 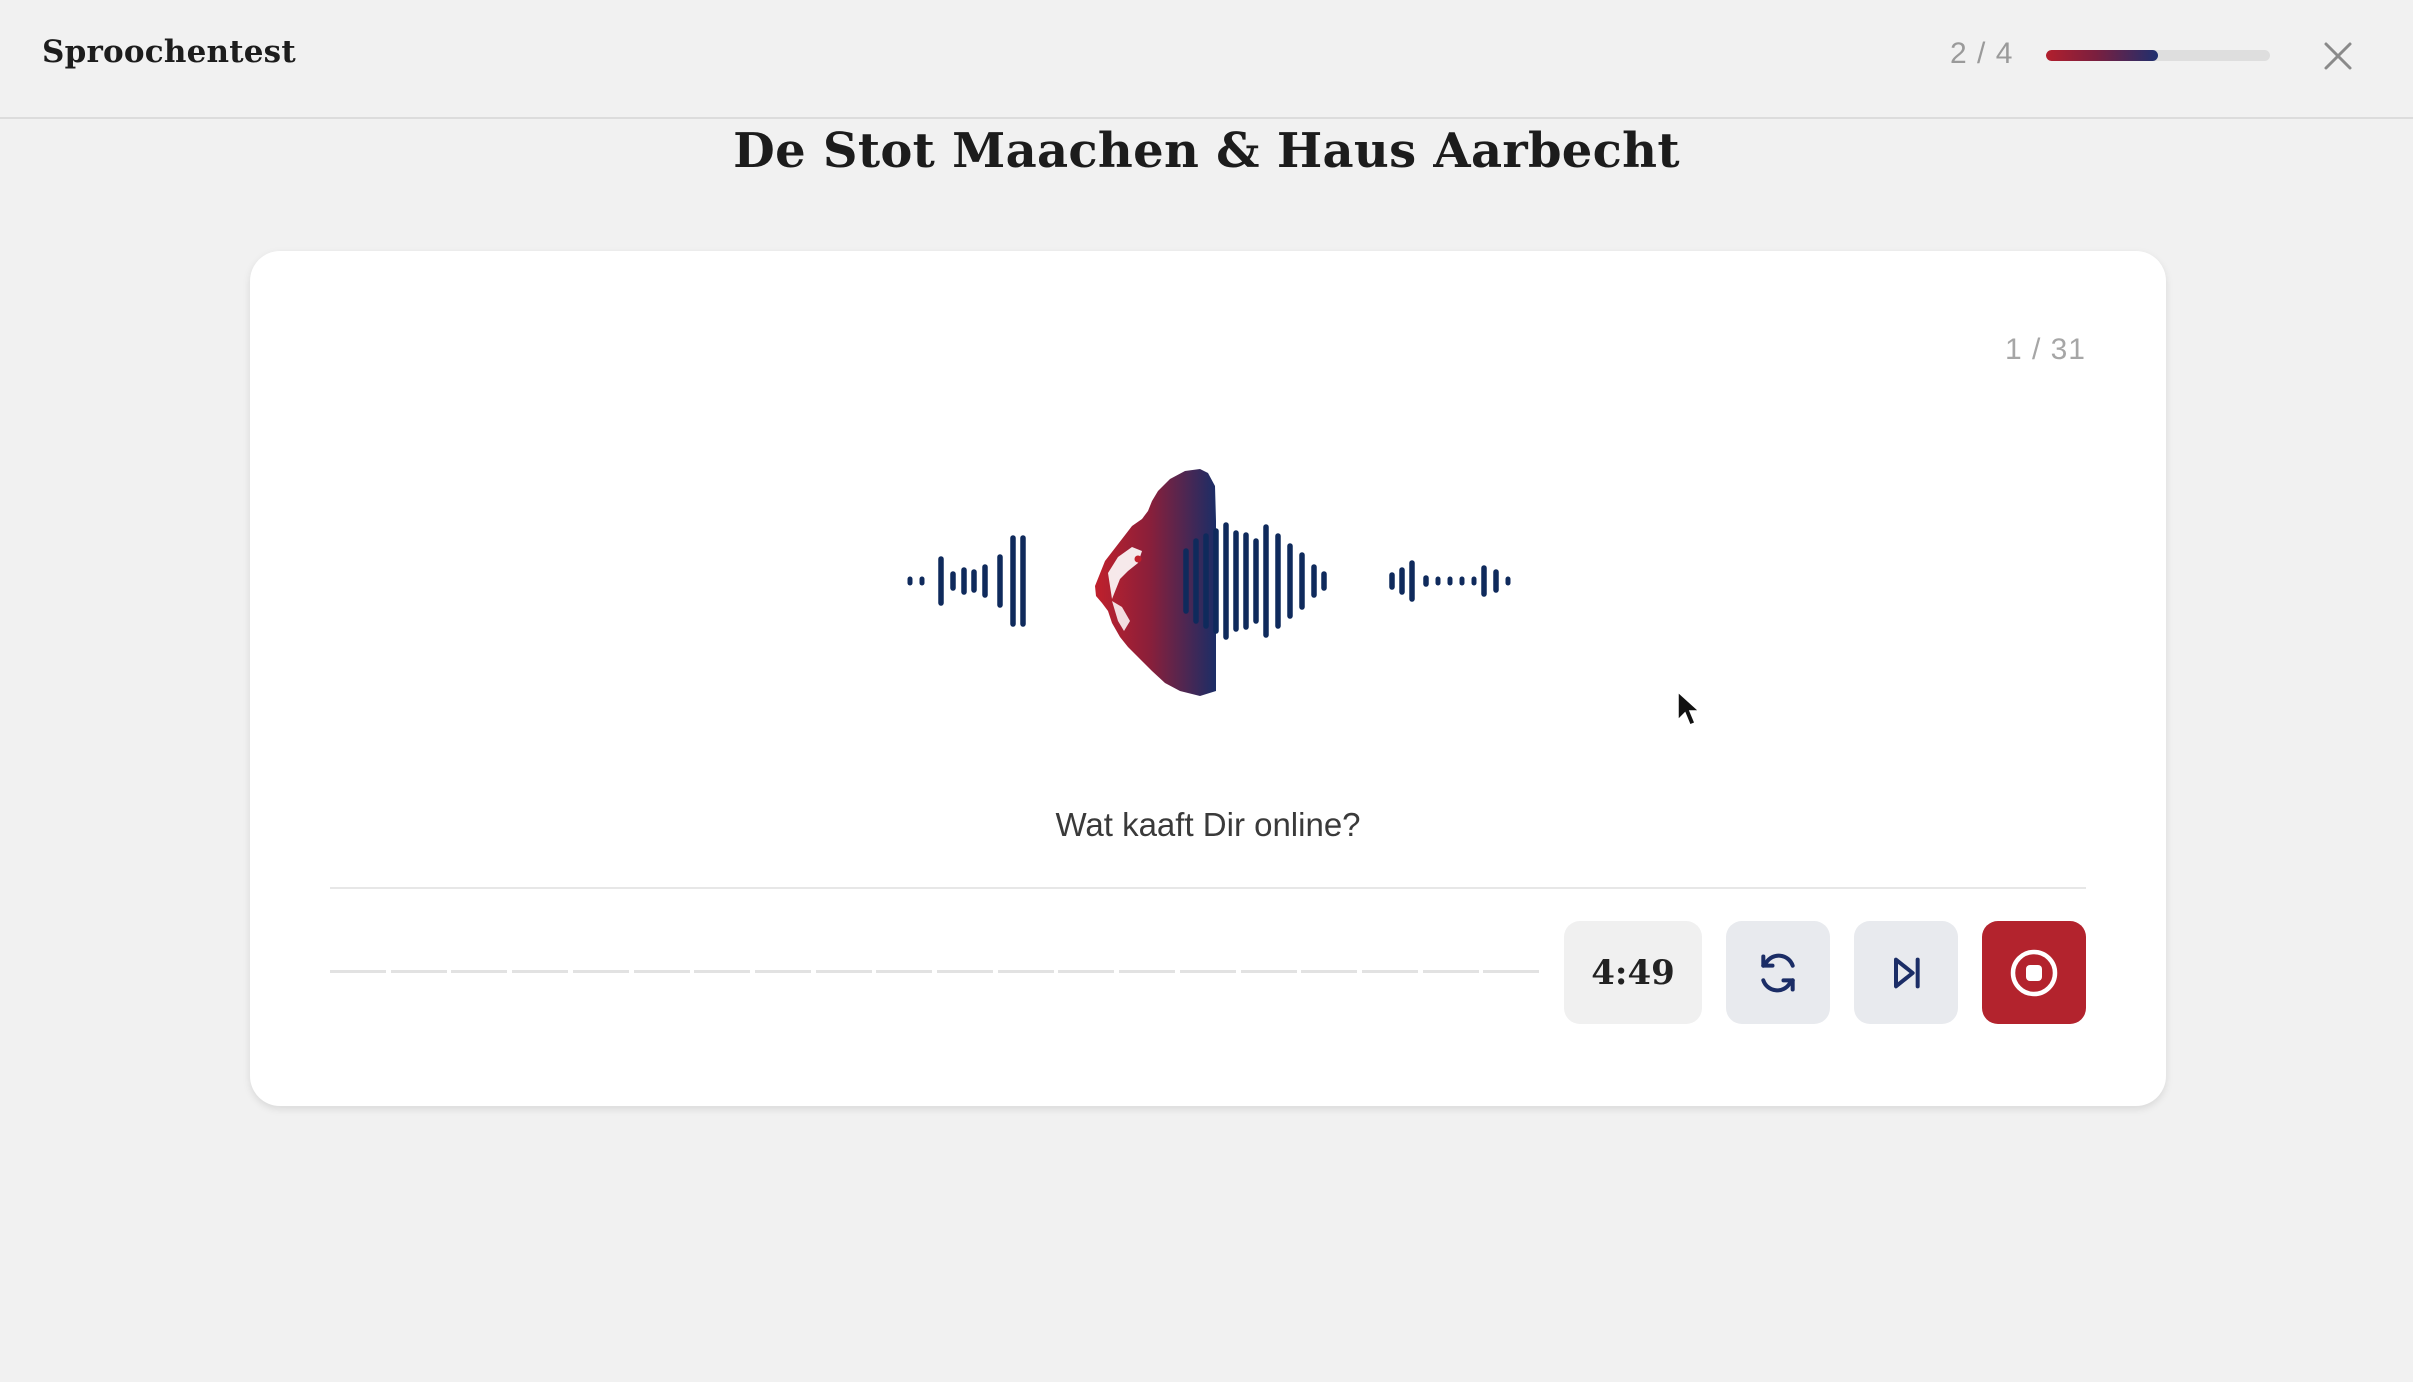 I want to click on progress-bar-fill, so click(x=2102, y=55).